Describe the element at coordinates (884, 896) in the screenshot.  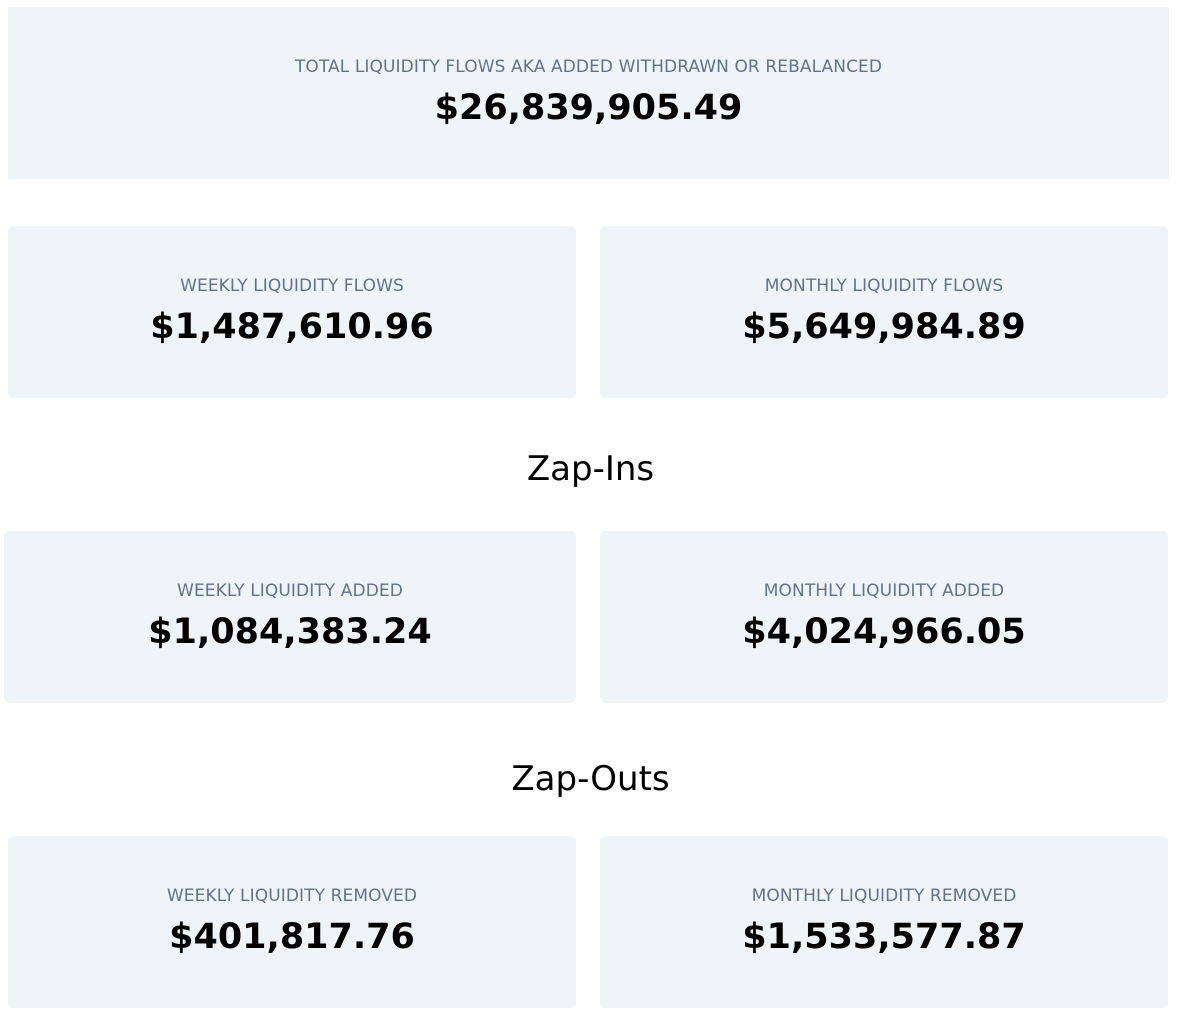
I see `monthly-liquidity-removed-label: MONTHLY LIQUIDITY REMOVED` at that location.